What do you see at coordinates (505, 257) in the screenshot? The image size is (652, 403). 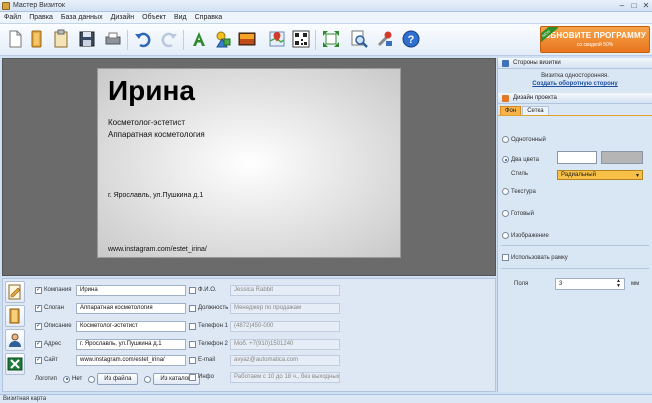 I see `use-frame-checkbox` at bounding box center [505, 257].